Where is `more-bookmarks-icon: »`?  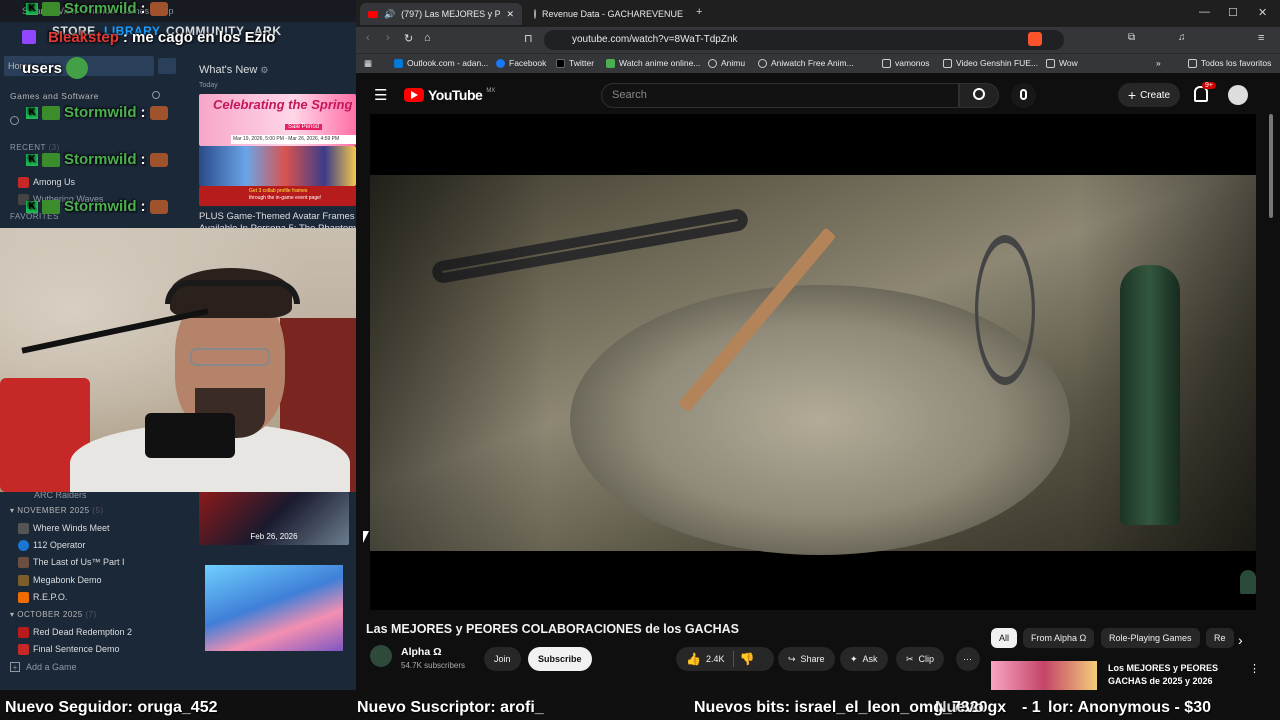 more-bookmarks-icon: » is located at coordinates (1158, 63).